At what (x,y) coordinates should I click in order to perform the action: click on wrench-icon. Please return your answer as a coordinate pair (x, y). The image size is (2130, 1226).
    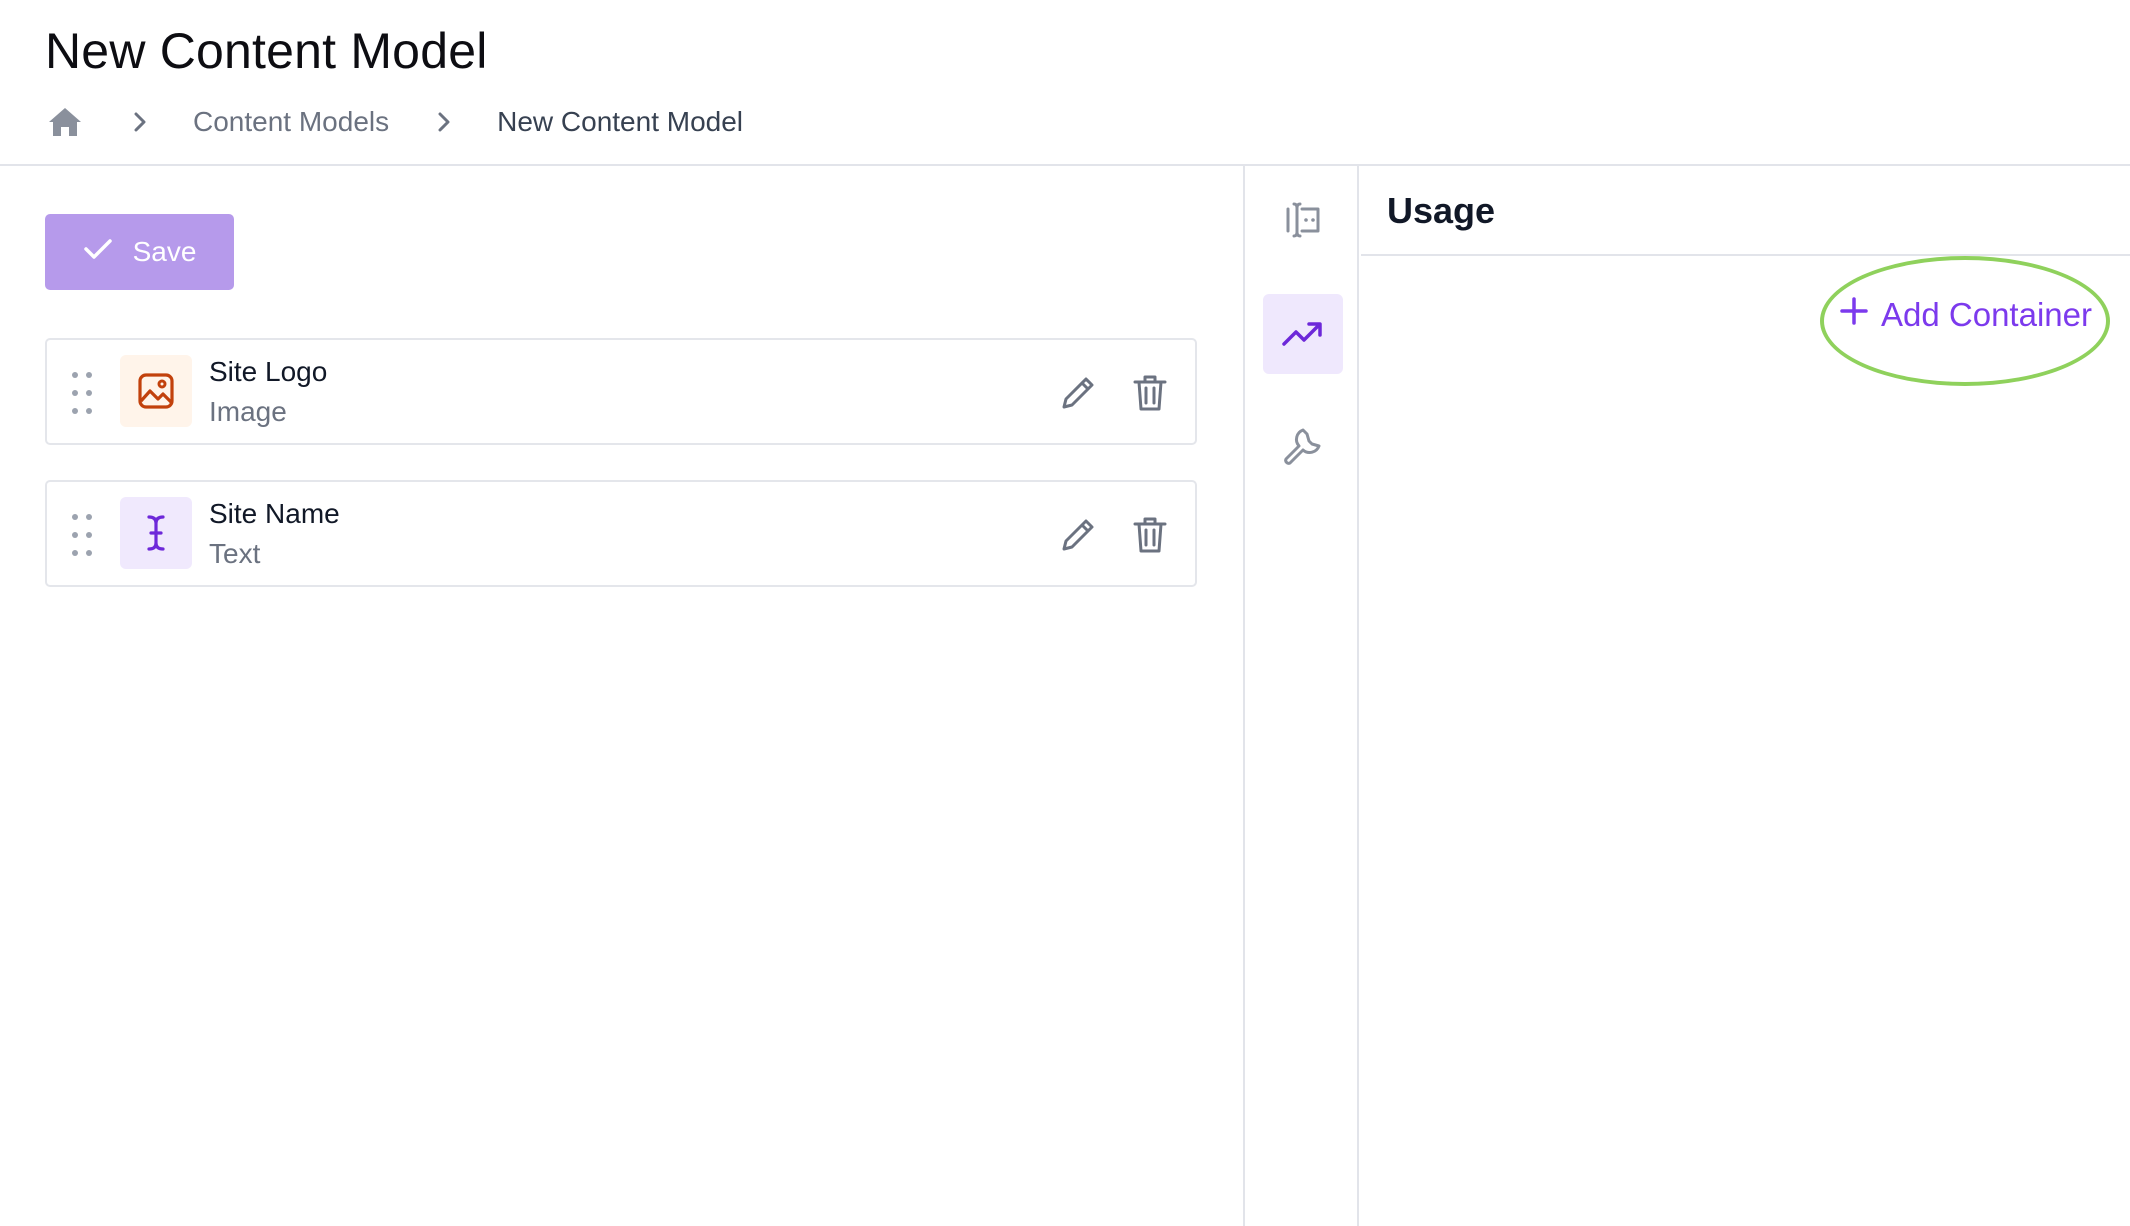
    Looking at the image, I should click on (1303, 446).